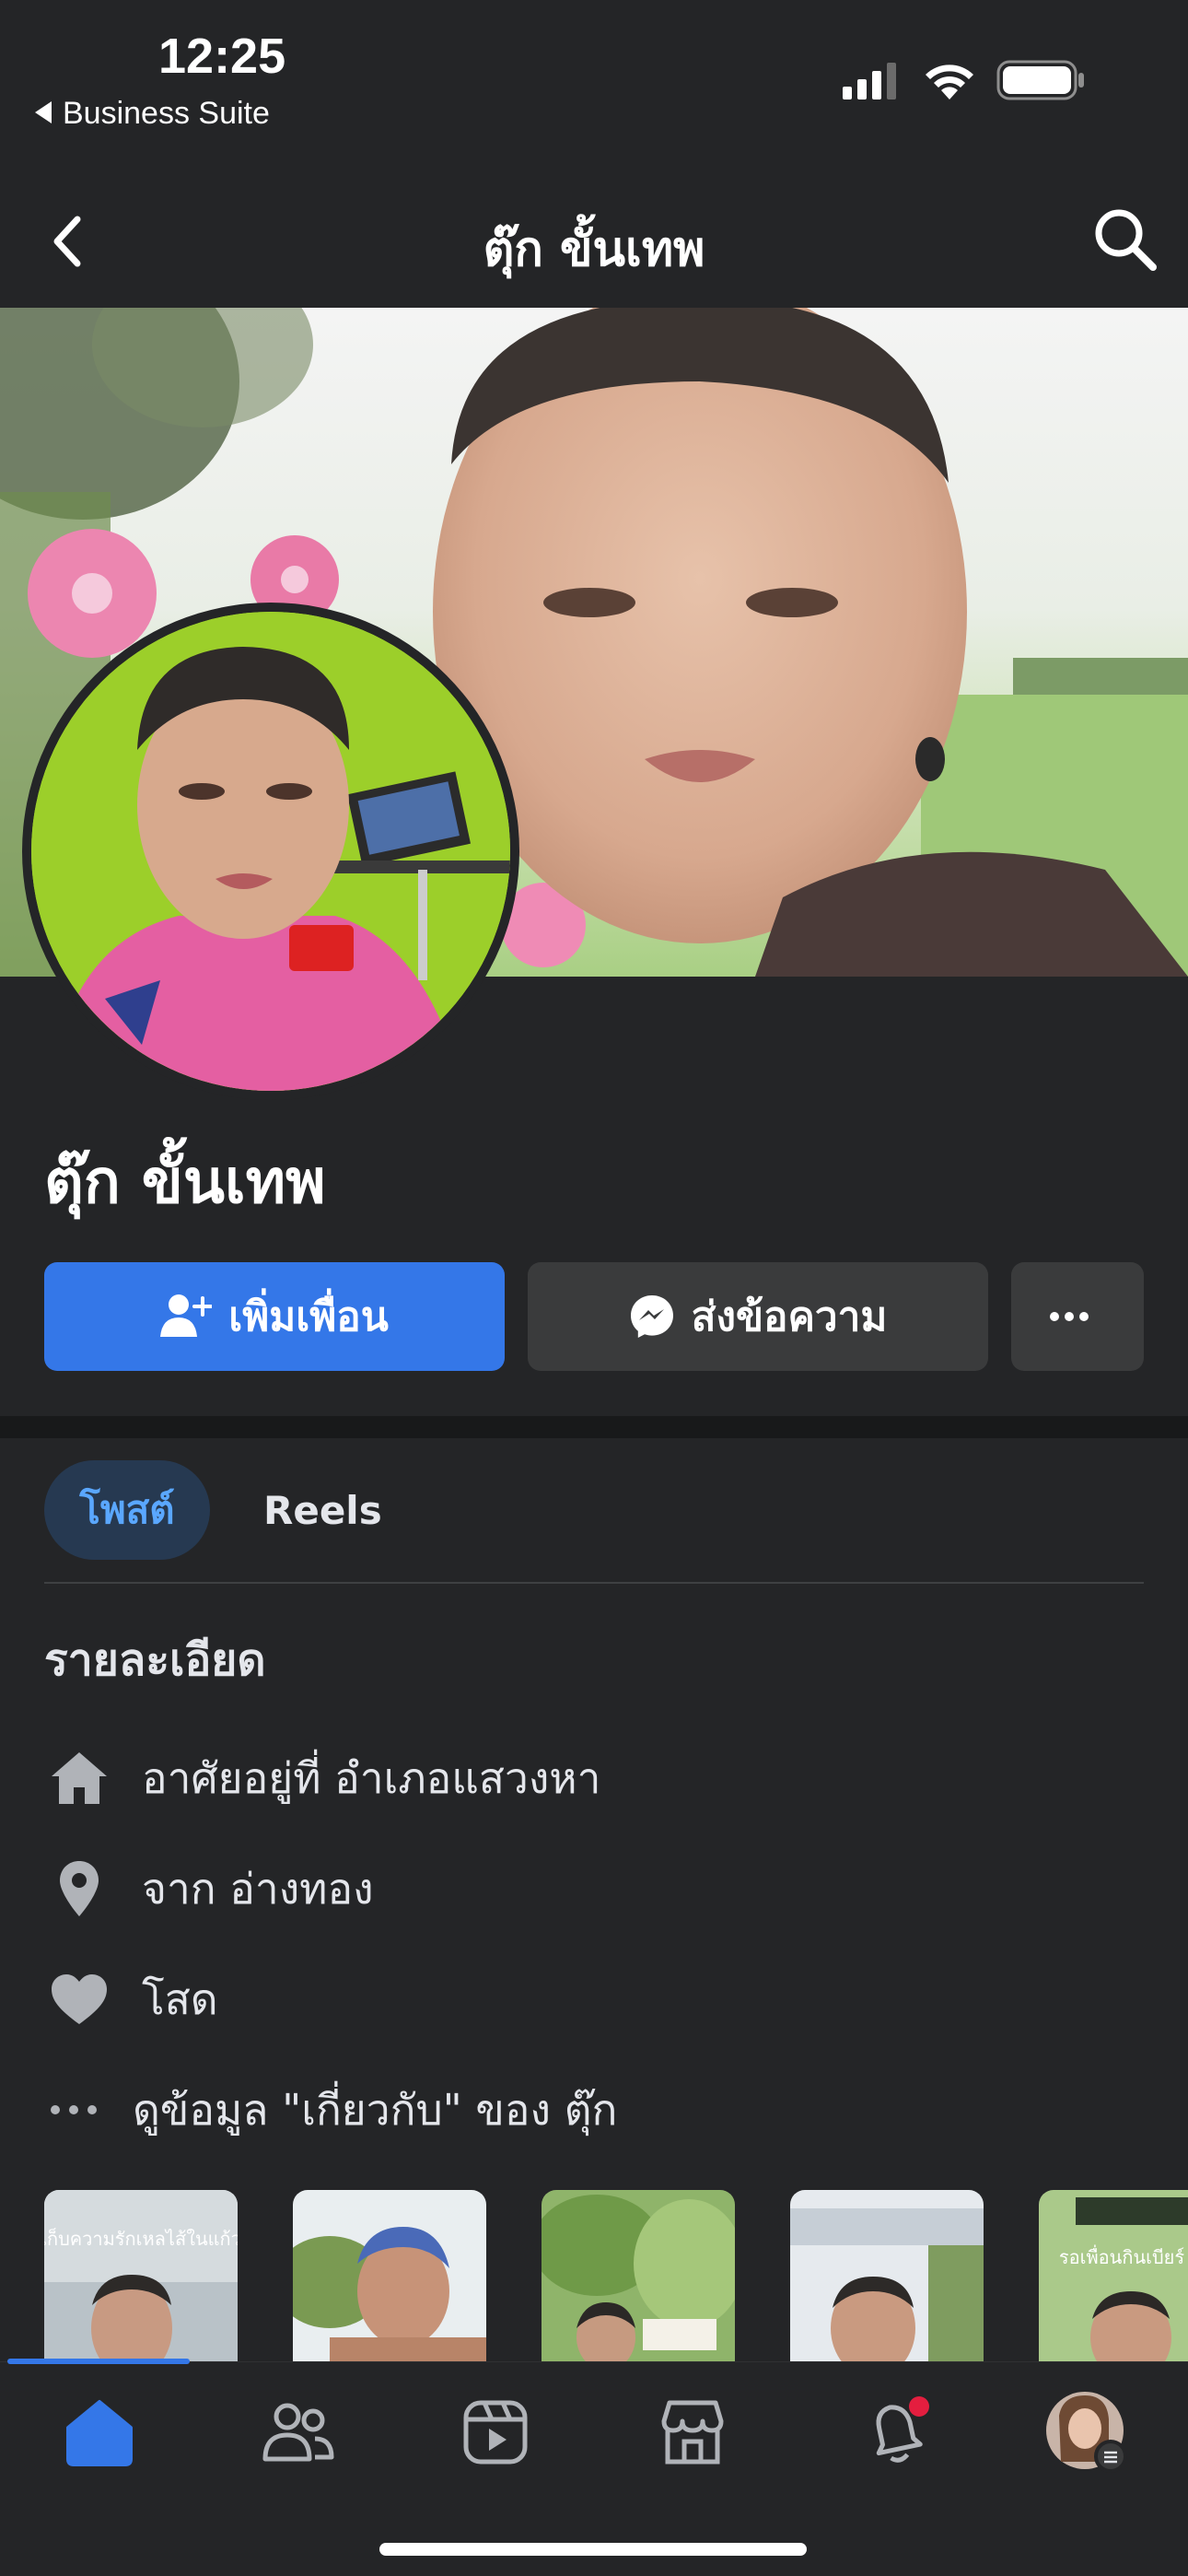  I want to click on tab-home, so click(99, 2432).